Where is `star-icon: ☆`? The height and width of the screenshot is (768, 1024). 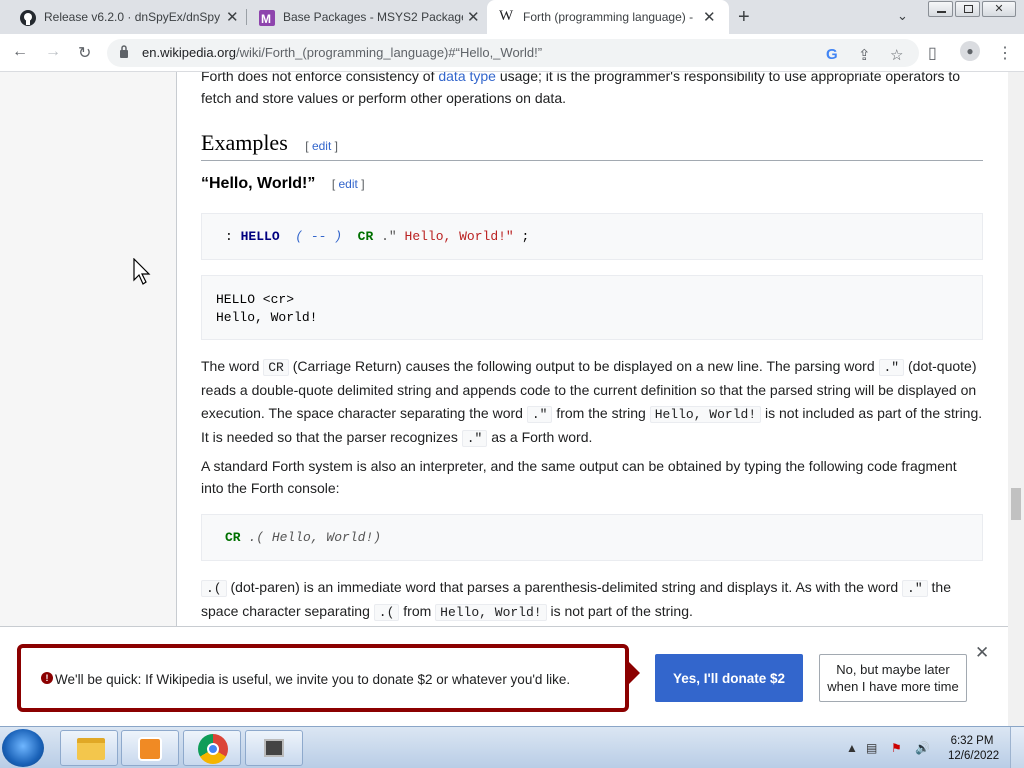 star-icon: ☆ is located at coordinates (896, 55).